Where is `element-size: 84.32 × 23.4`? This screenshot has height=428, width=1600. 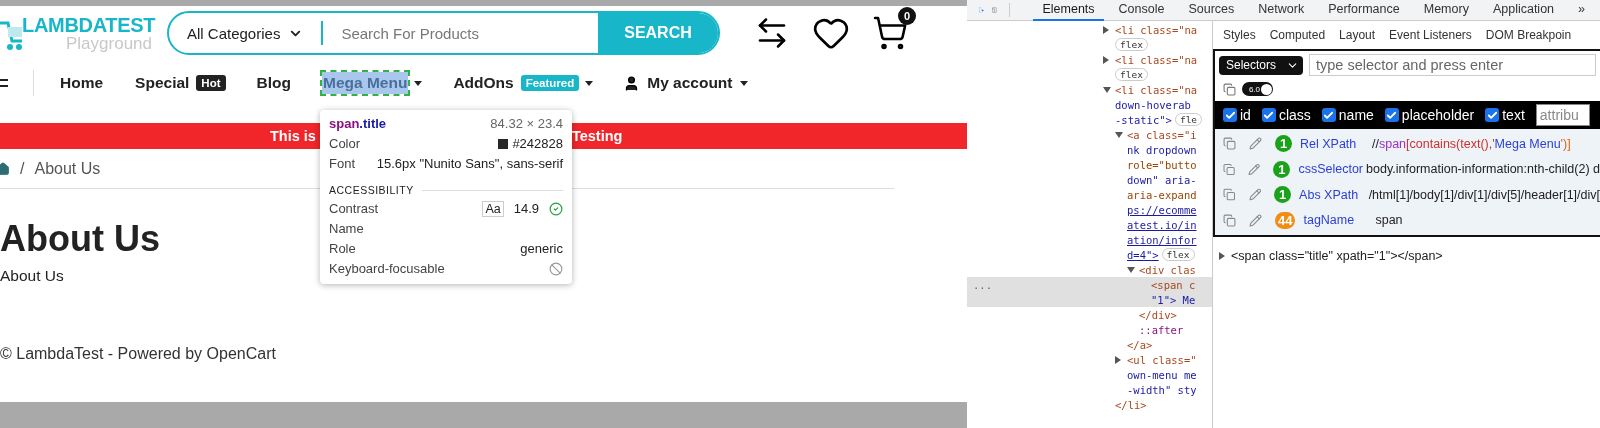
element-size: 84.32 × 23.4 is located at coordinates (526, 123).